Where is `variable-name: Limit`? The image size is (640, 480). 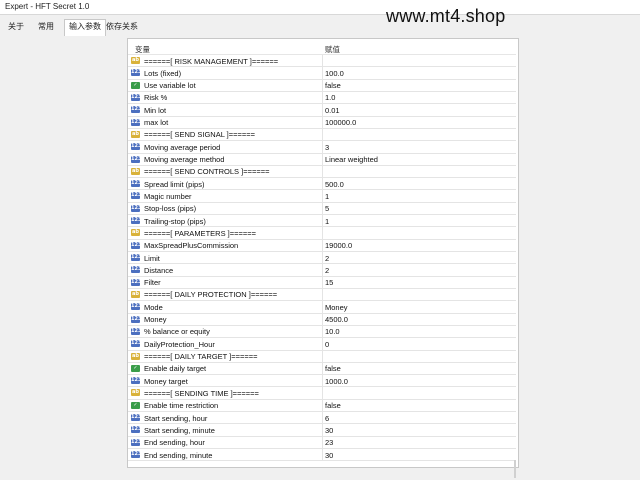 variable-name: Limit is located at coordinates (152, 258).